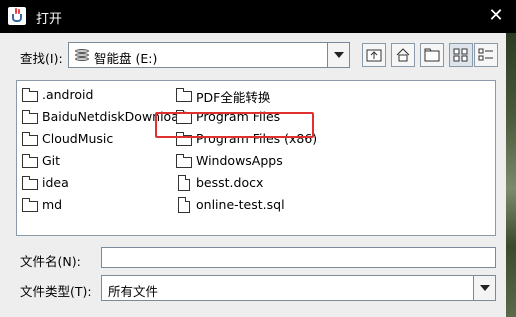 This screenshot has width=516, height=317. Describe the element at coordinates (56, 291) in the screenshot. I see `file-type-label: 文件类型(T):` at that location.